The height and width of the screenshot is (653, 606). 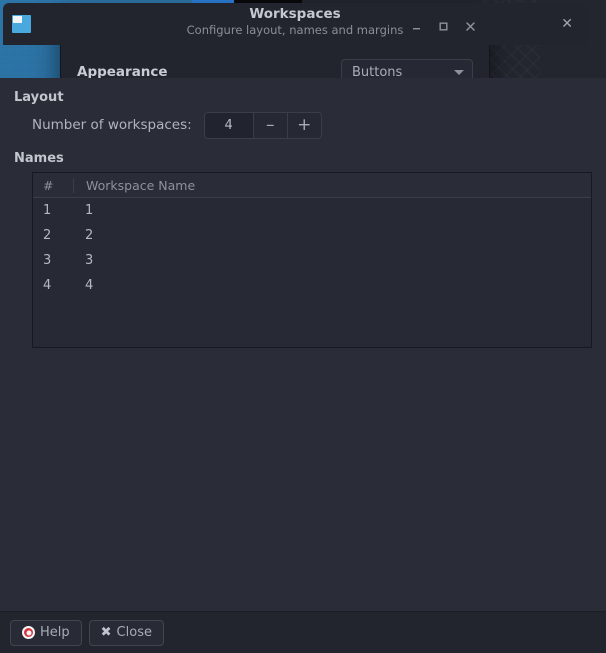 I want to click on window-controls, so click(x=445, y=26).